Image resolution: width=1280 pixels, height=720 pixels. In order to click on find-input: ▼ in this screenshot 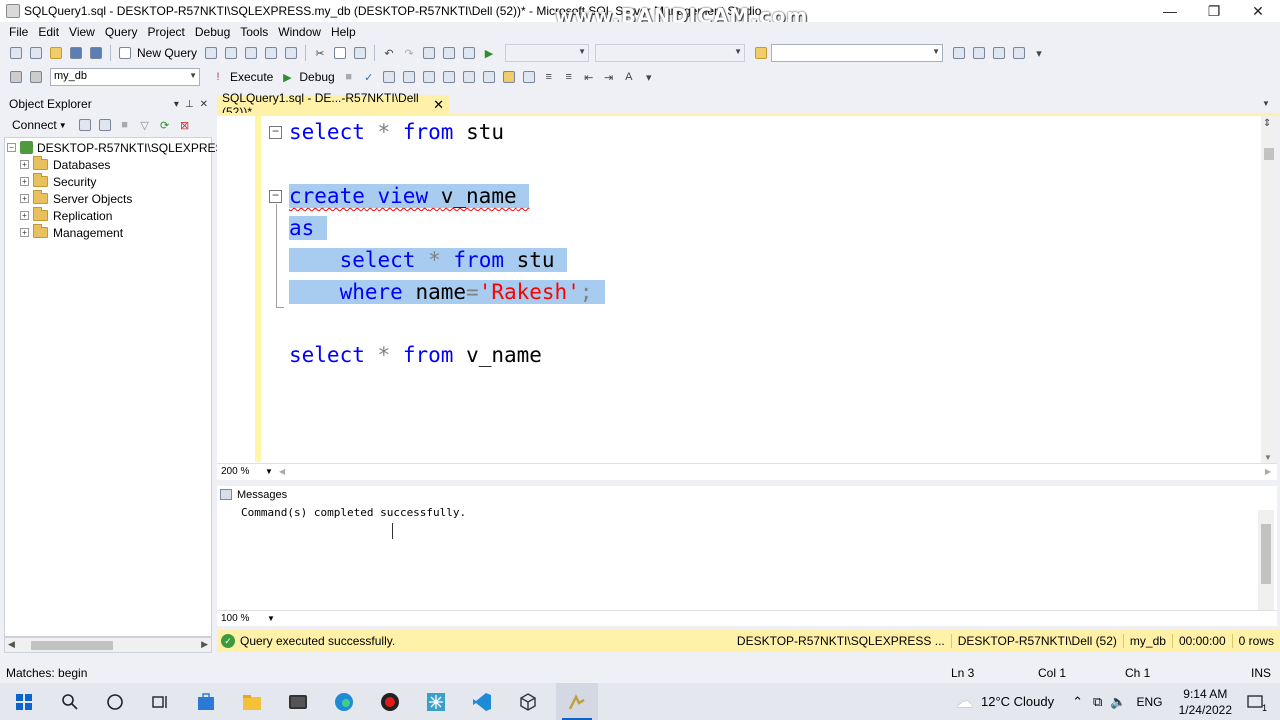, I will do `click(857, 53)`.